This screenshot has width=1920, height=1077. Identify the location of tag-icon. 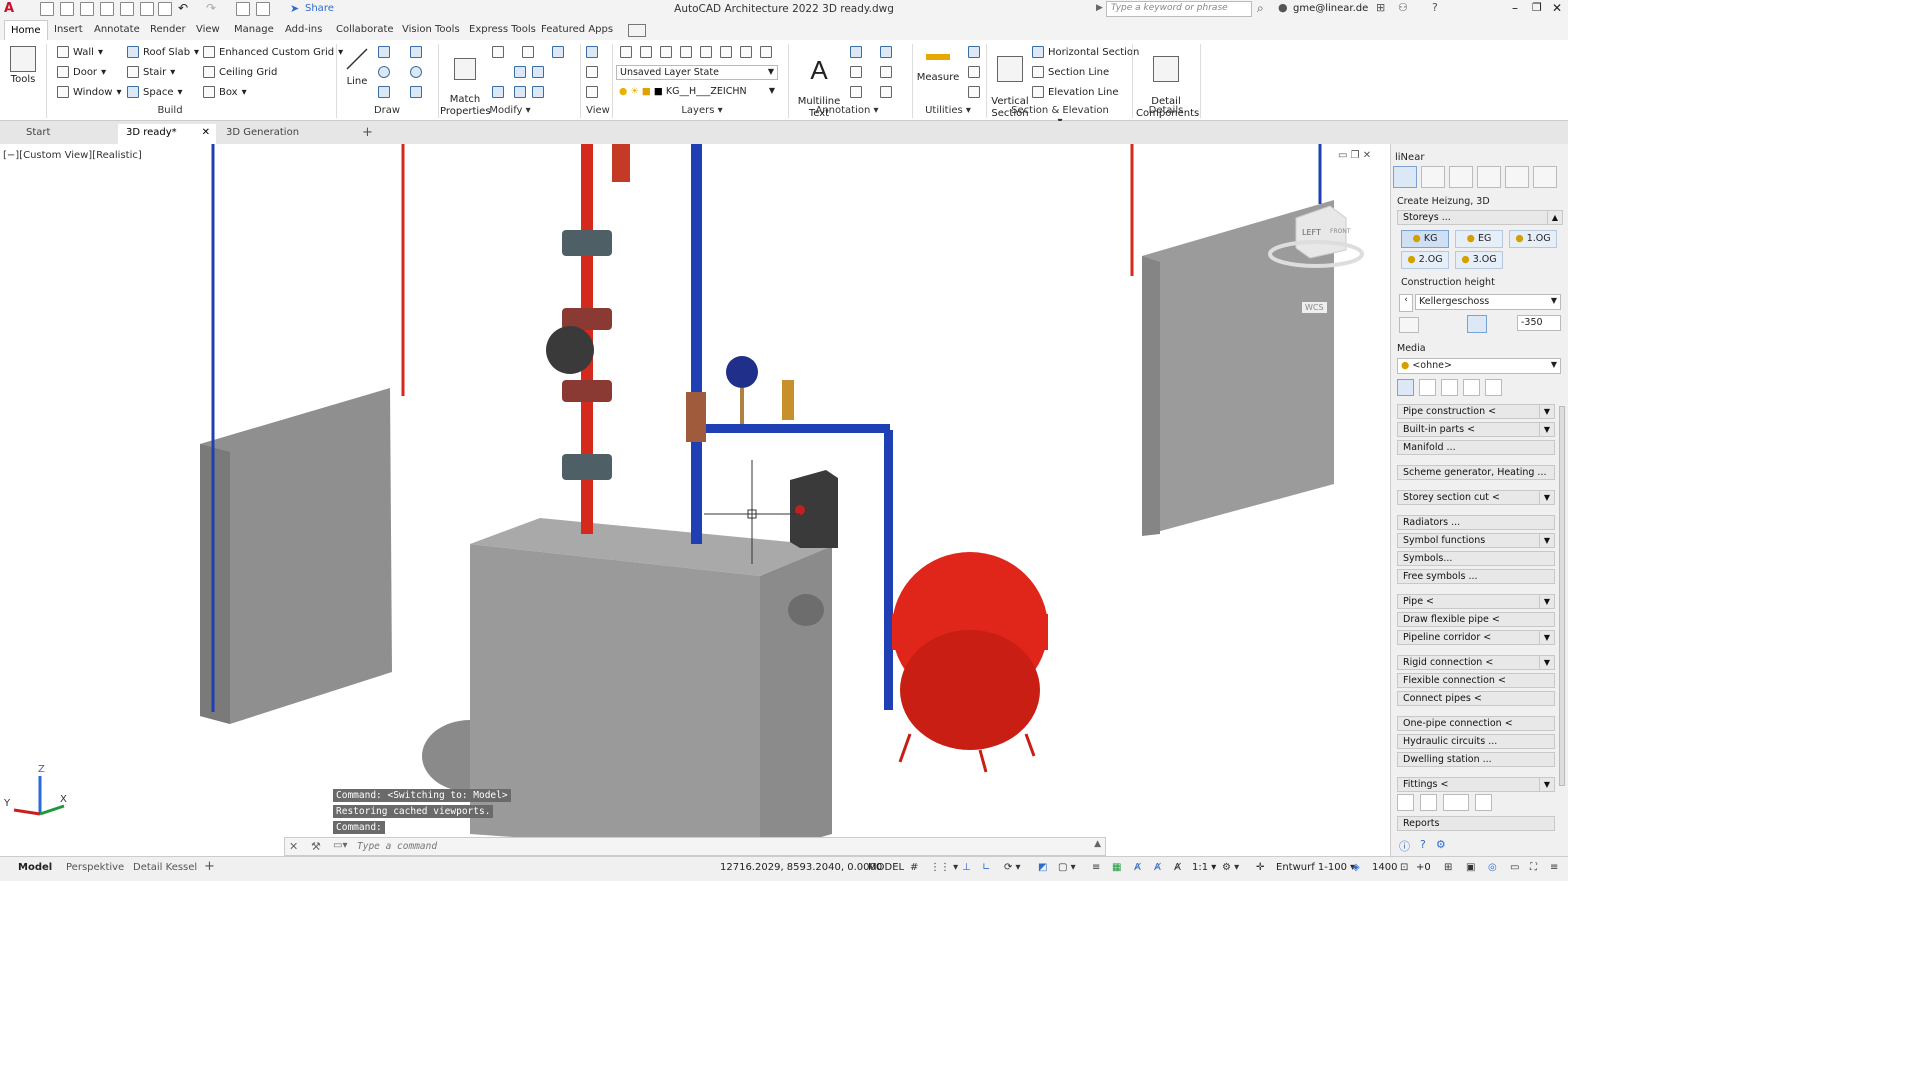
(856, 93).